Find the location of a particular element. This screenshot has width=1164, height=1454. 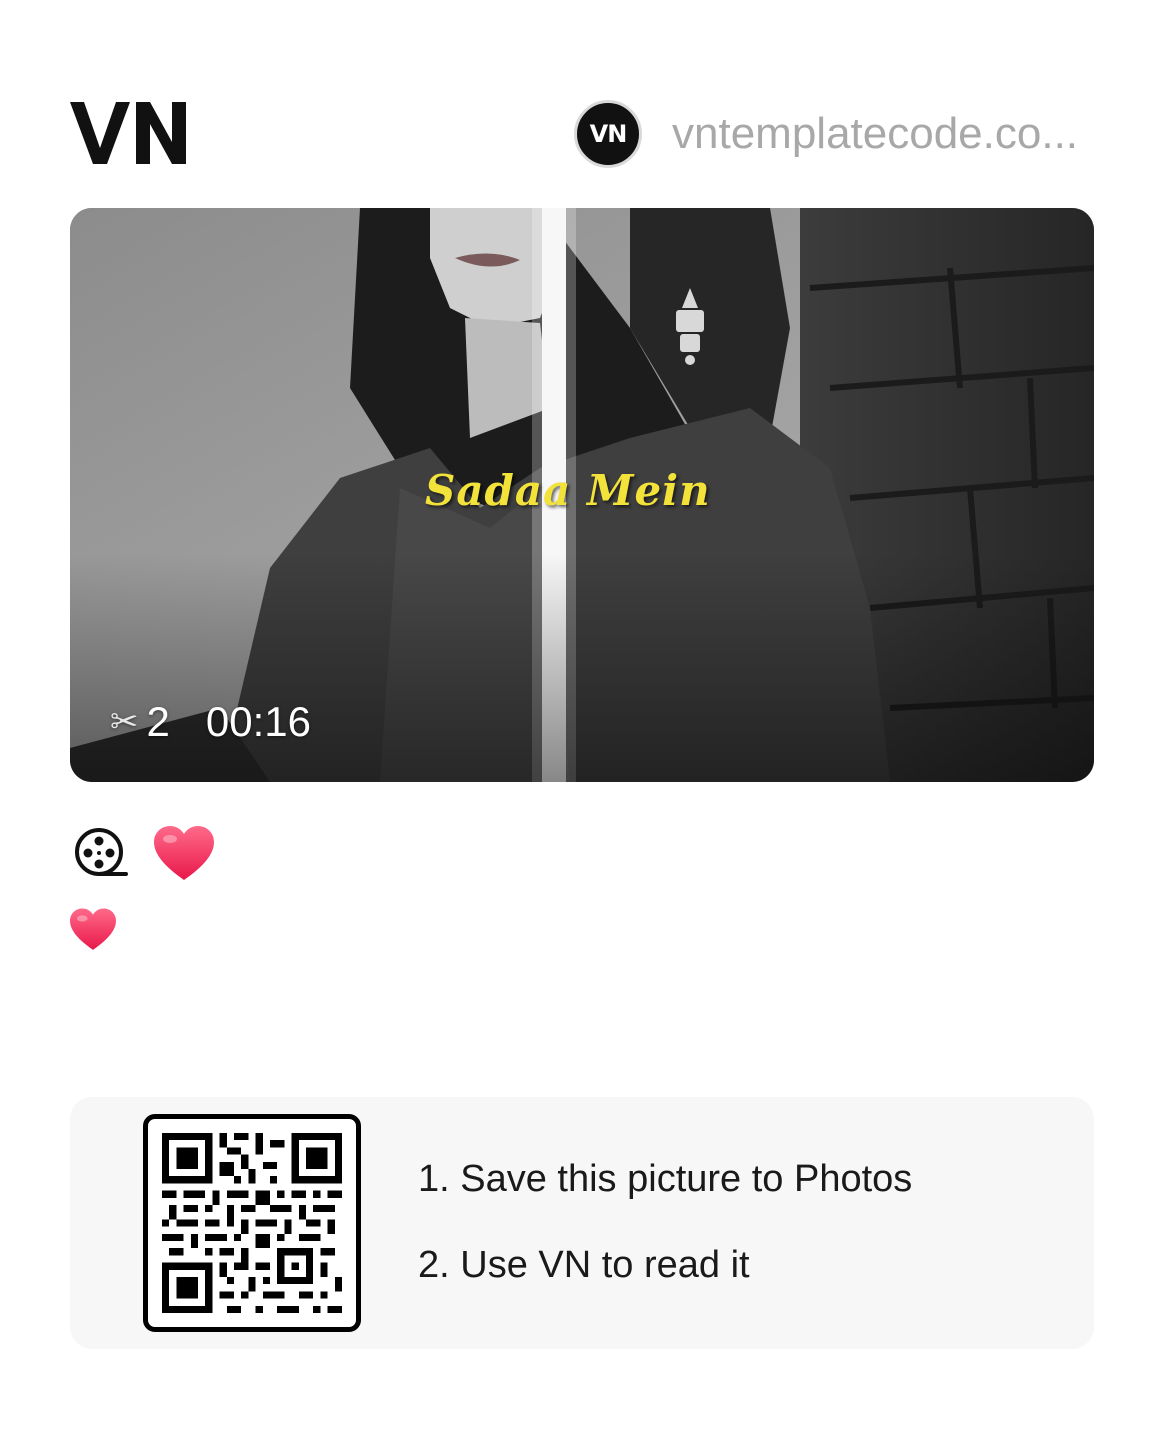

qr-code-icon is located at coordinates (252, 1223).